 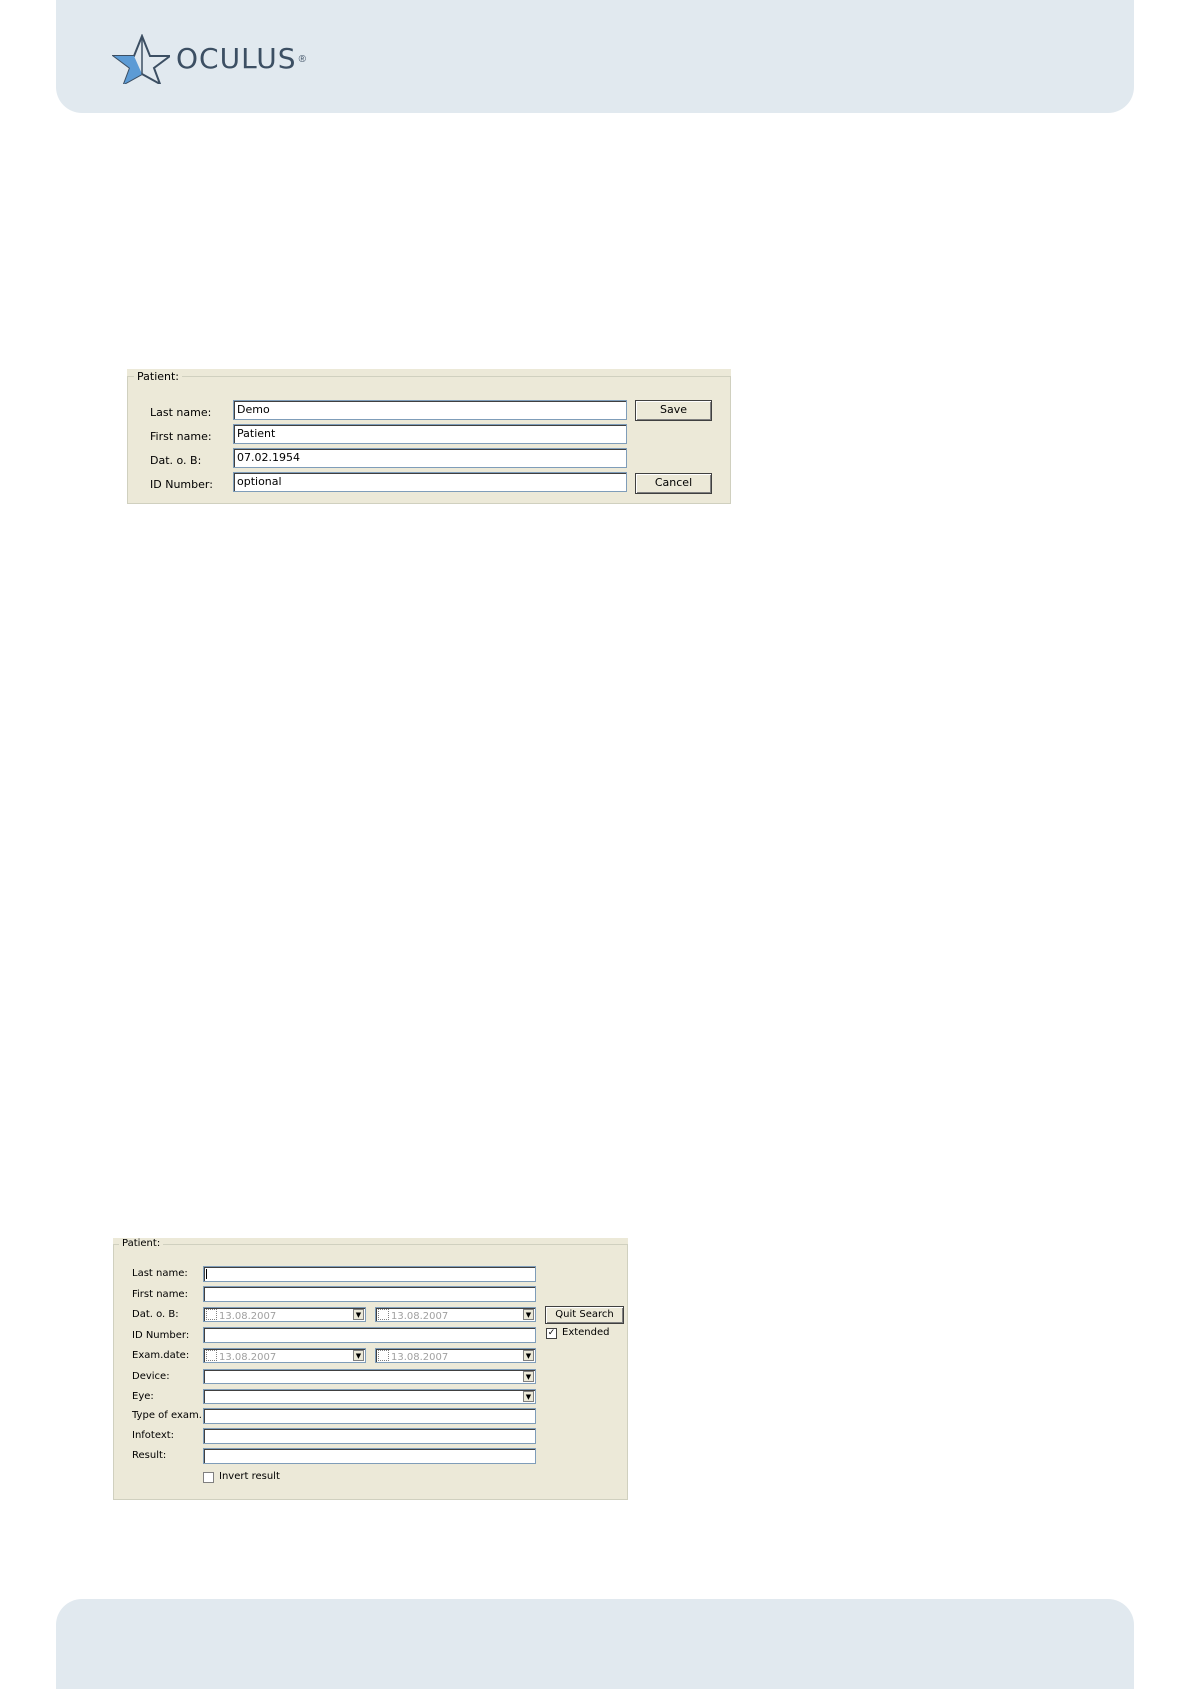 I want to click on quit-search-button: Quit Search, so click(x=584, y=1315).